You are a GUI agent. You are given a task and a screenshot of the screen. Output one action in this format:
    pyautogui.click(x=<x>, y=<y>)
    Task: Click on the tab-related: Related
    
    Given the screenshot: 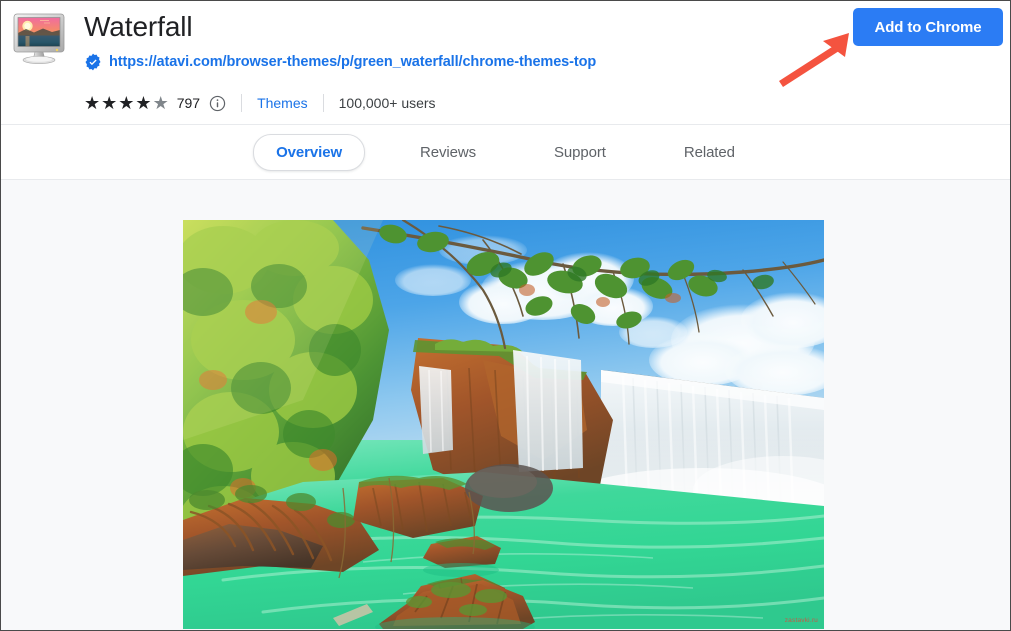 What is the action you would take?
    pyautogui.click(x=709, y=152)
    